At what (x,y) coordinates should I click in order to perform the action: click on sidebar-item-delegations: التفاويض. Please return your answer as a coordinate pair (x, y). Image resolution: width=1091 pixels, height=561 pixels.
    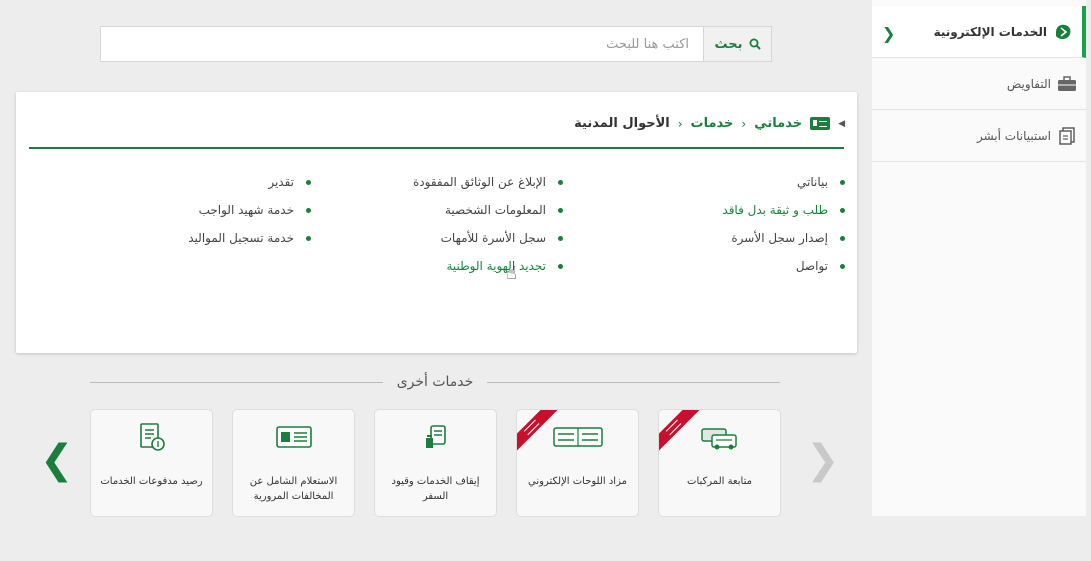
    Looking at the image, I should click on (979, 84).